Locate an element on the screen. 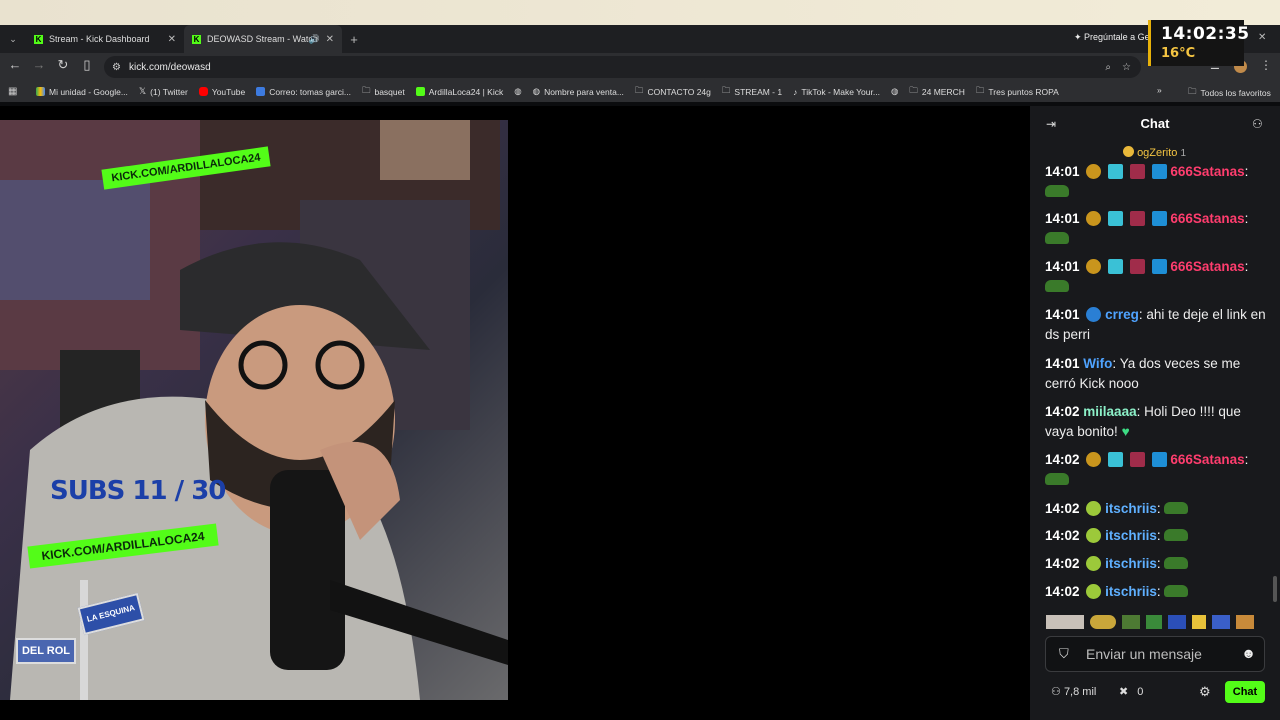 The image size is (1280, 720). bookmark-folder: 🗀 basquet is located at coordinates (383, 92).